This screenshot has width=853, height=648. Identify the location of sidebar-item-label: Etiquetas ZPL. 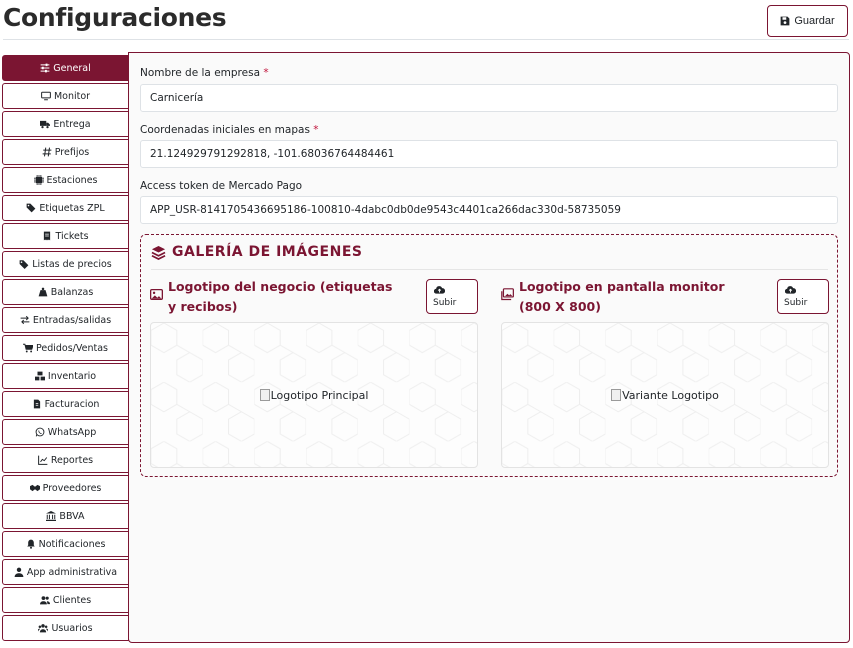
(72, 208).